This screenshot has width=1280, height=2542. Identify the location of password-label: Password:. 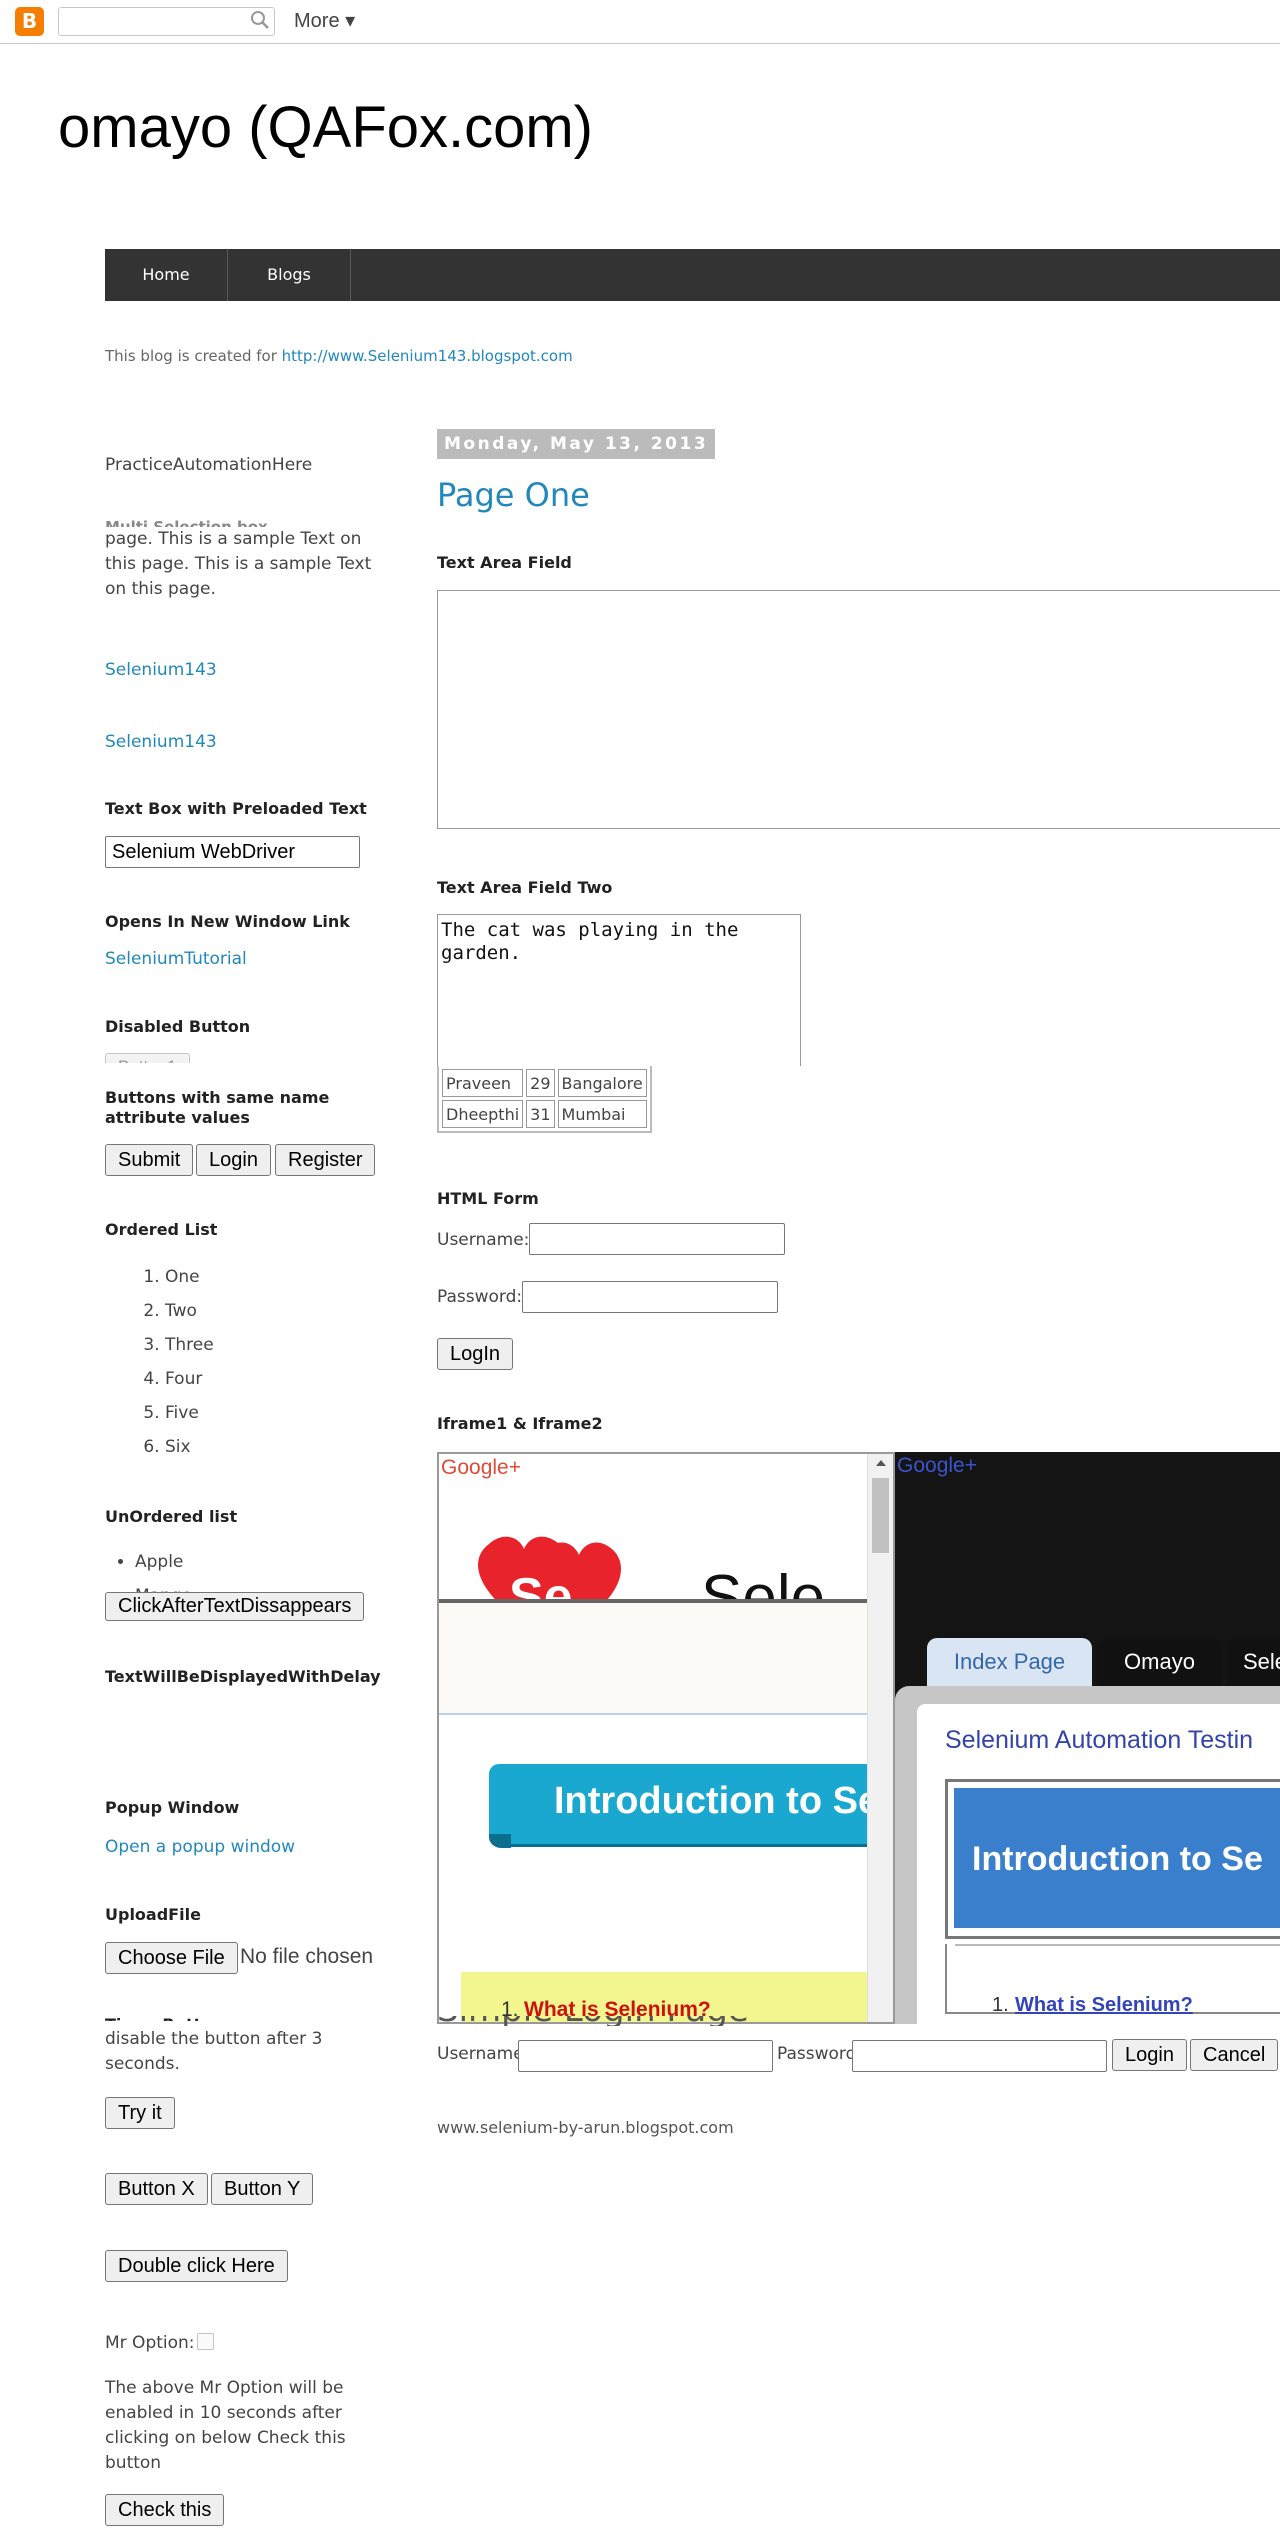
(480, 1297).